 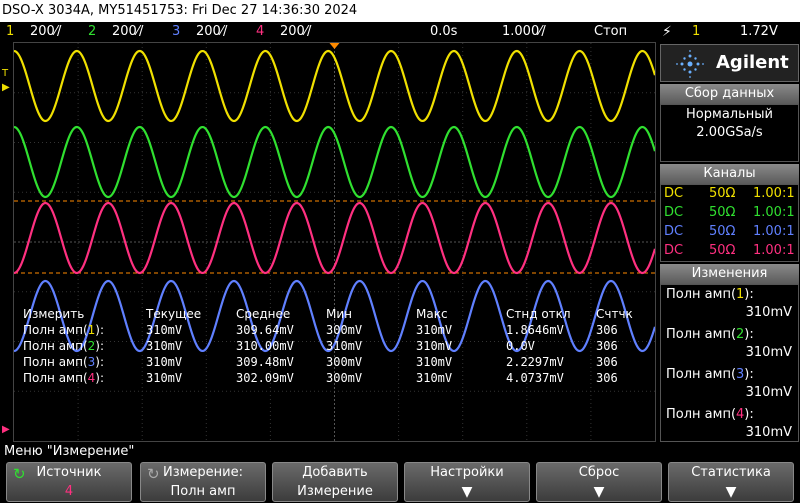 I want to click on measurement-cell: 4.0737mV, so click(x=535, y=378).